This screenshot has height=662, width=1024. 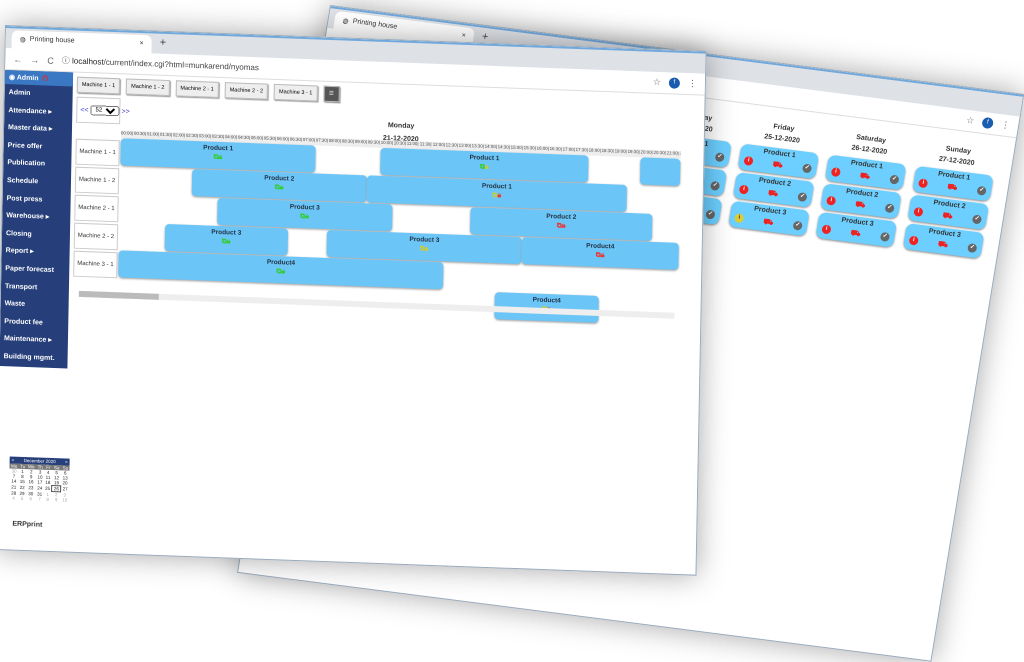 What do you see at coordinates (95, 264) in the screenshot?
I see `machine-row-label: Machine 3 - 1` at bounding box center [95, 264].